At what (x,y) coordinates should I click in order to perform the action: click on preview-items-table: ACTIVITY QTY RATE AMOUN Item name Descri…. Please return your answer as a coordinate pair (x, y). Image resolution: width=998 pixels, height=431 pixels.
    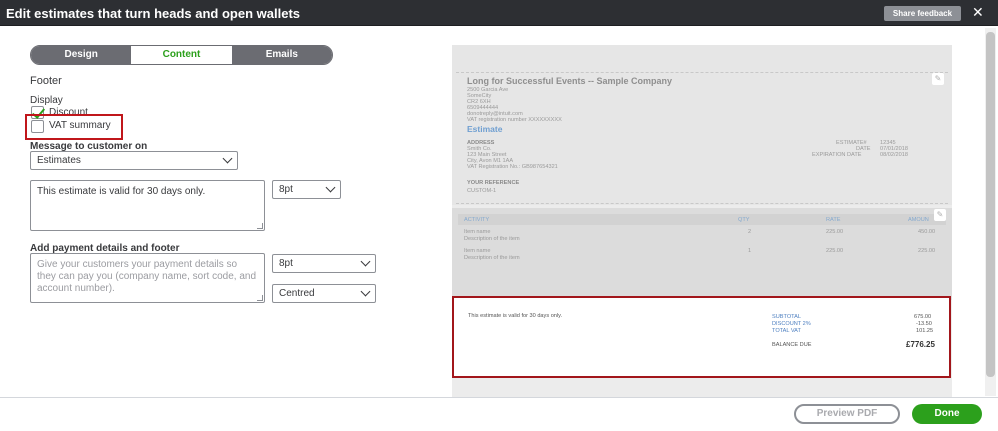
    Looking at the image, I should click on (702, 254).